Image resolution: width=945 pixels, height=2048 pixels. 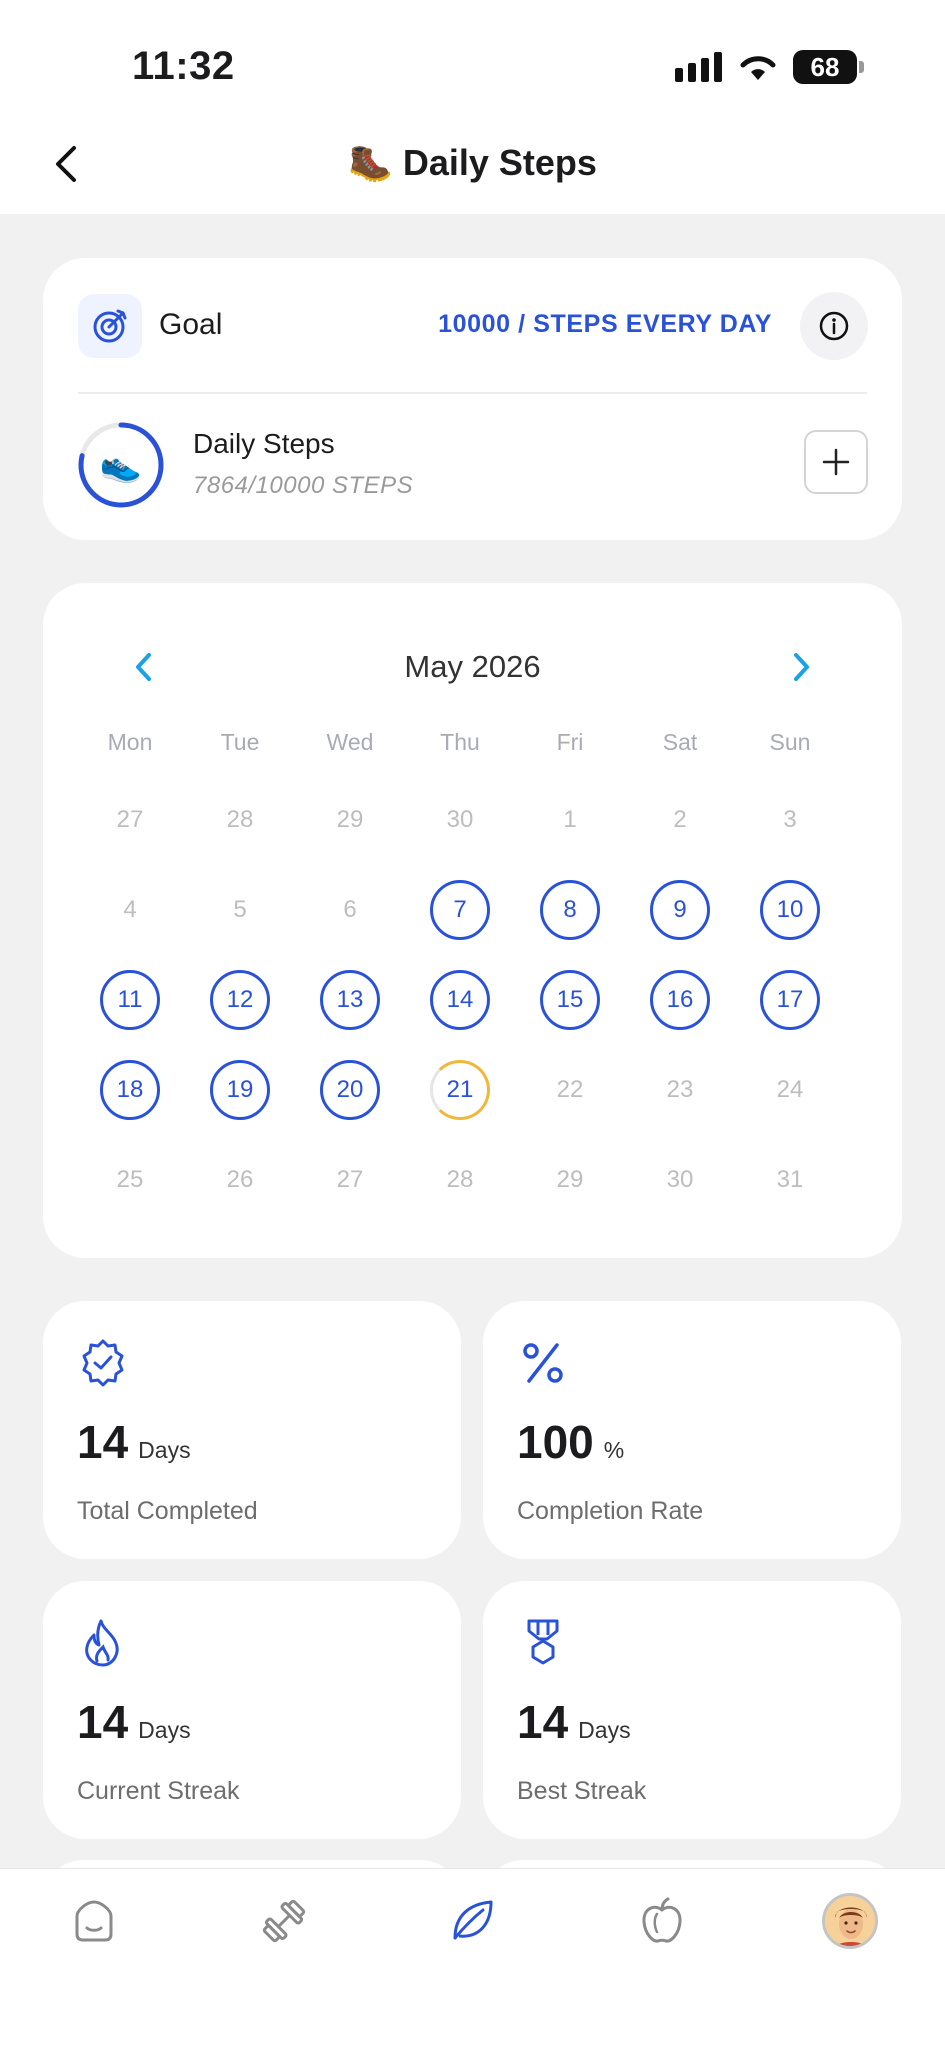 I want to click on calendar-day: 7, so click(x=460, y=910).